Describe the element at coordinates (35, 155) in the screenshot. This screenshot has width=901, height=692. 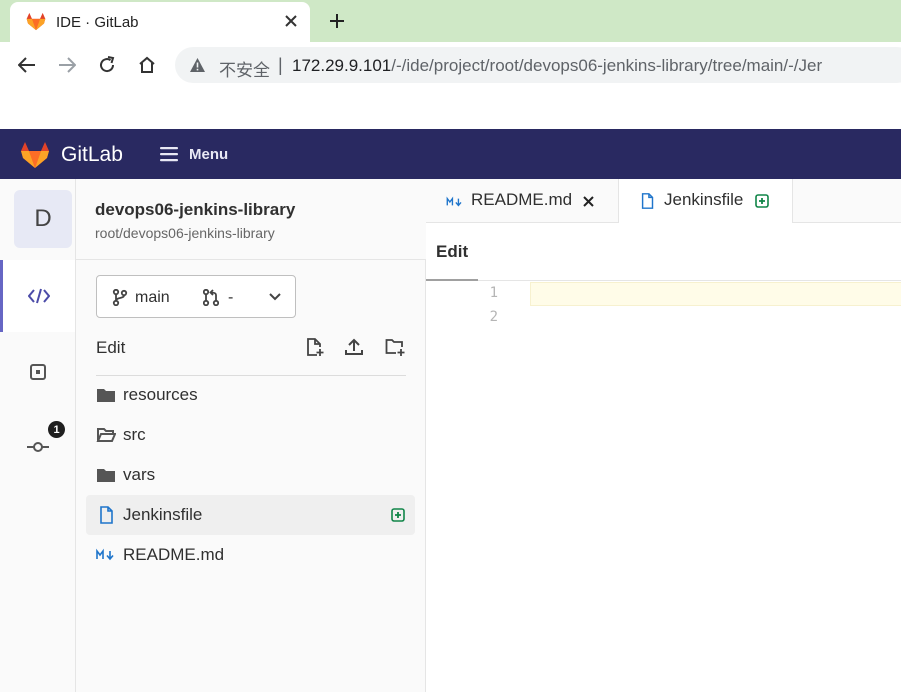
I see `gitlab-logo-icon` at that location.